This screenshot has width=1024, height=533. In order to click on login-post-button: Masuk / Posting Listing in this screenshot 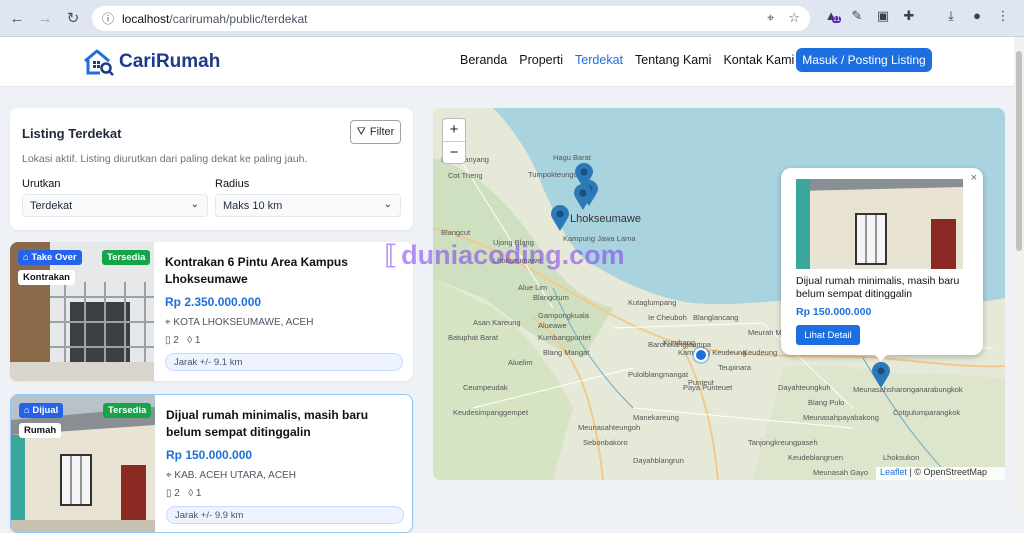, I will do `click(864, 60)`.